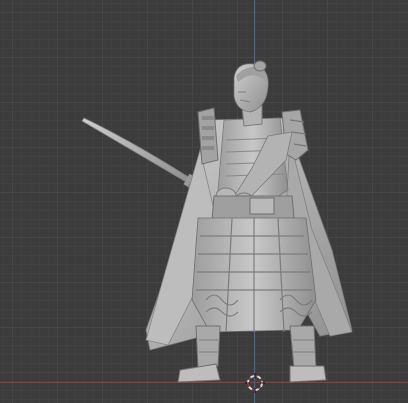  I want to click on 3d-cursor-icon, so click(255, 383).